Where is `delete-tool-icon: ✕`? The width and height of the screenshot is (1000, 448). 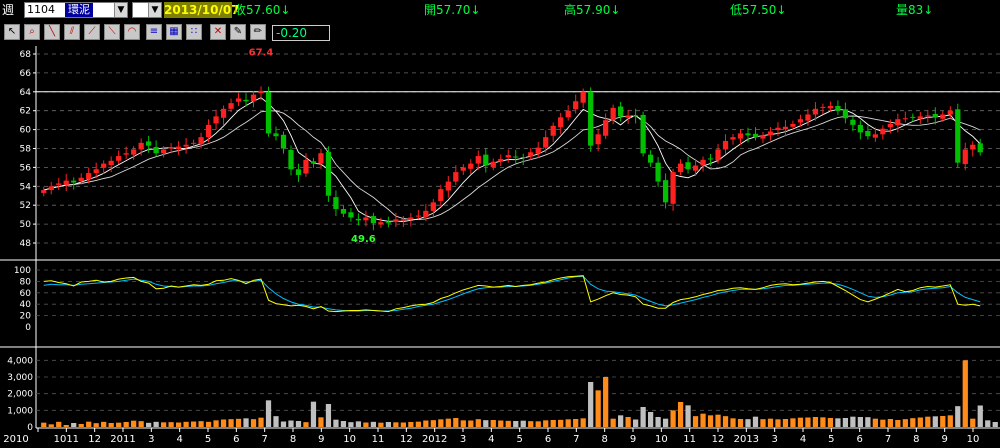 delete-tool-icon: ✕ is located at coordinates (218, 32).